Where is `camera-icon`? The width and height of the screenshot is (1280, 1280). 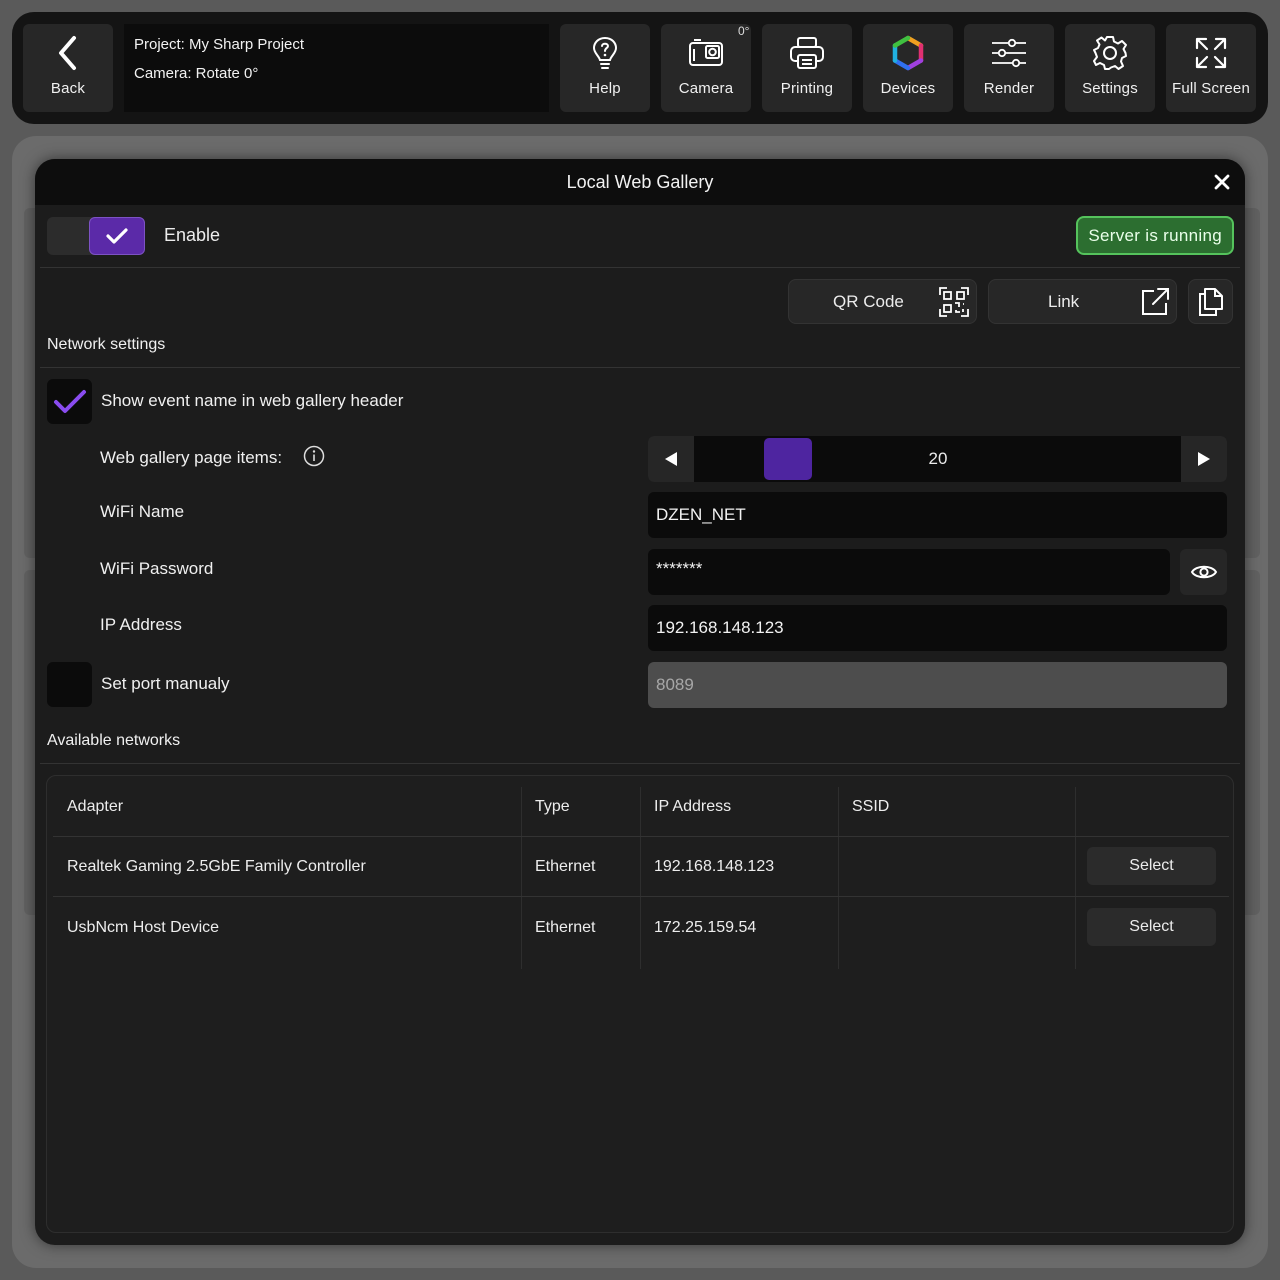 camera-icon is located at coordinates (706, 53).